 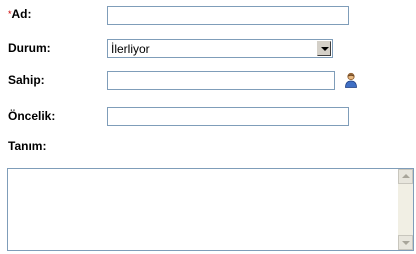 I want to click on name-input, so click(x=228, y=15).